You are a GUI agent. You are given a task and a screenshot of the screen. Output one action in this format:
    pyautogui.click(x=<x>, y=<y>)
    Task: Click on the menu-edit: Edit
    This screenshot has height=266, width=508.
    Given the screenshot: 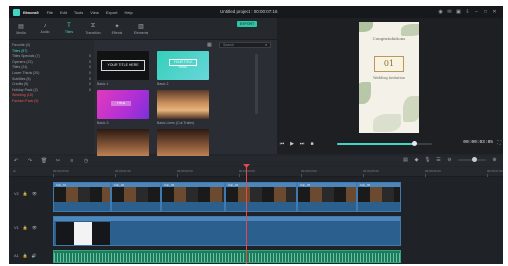 What is the action you would take?
    pyautogui.click(x=63, y=12)
    